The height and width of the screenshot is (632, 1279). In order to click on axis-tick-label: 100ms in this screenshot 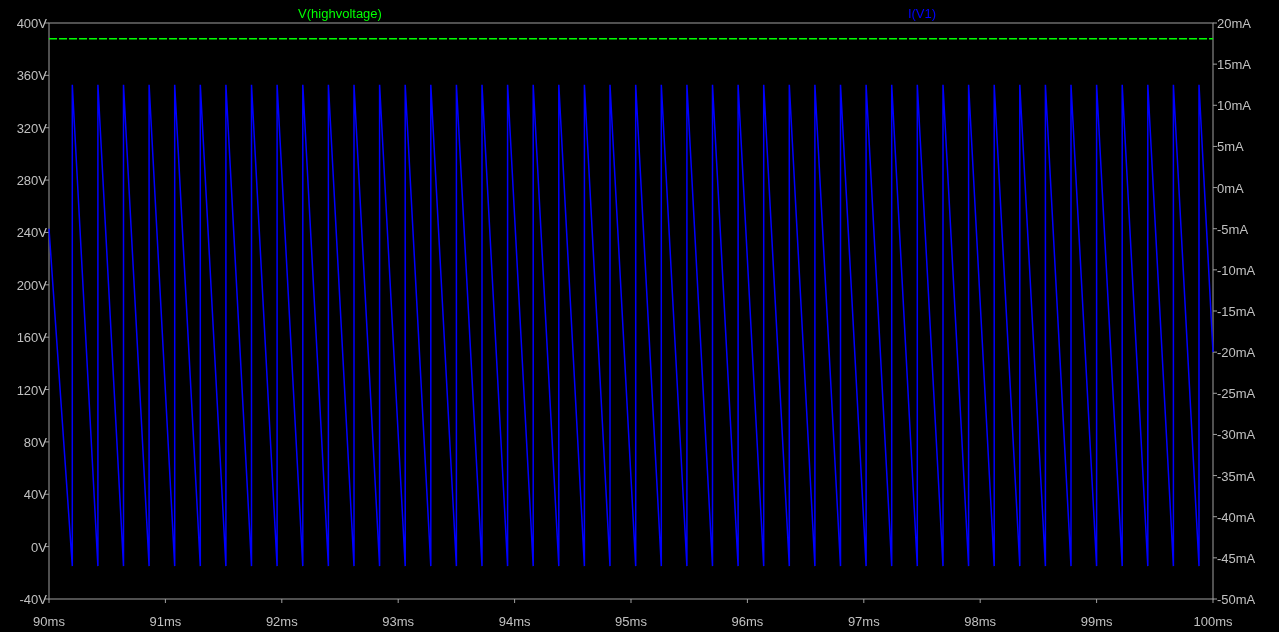, I will do `click(1213, 621)`.